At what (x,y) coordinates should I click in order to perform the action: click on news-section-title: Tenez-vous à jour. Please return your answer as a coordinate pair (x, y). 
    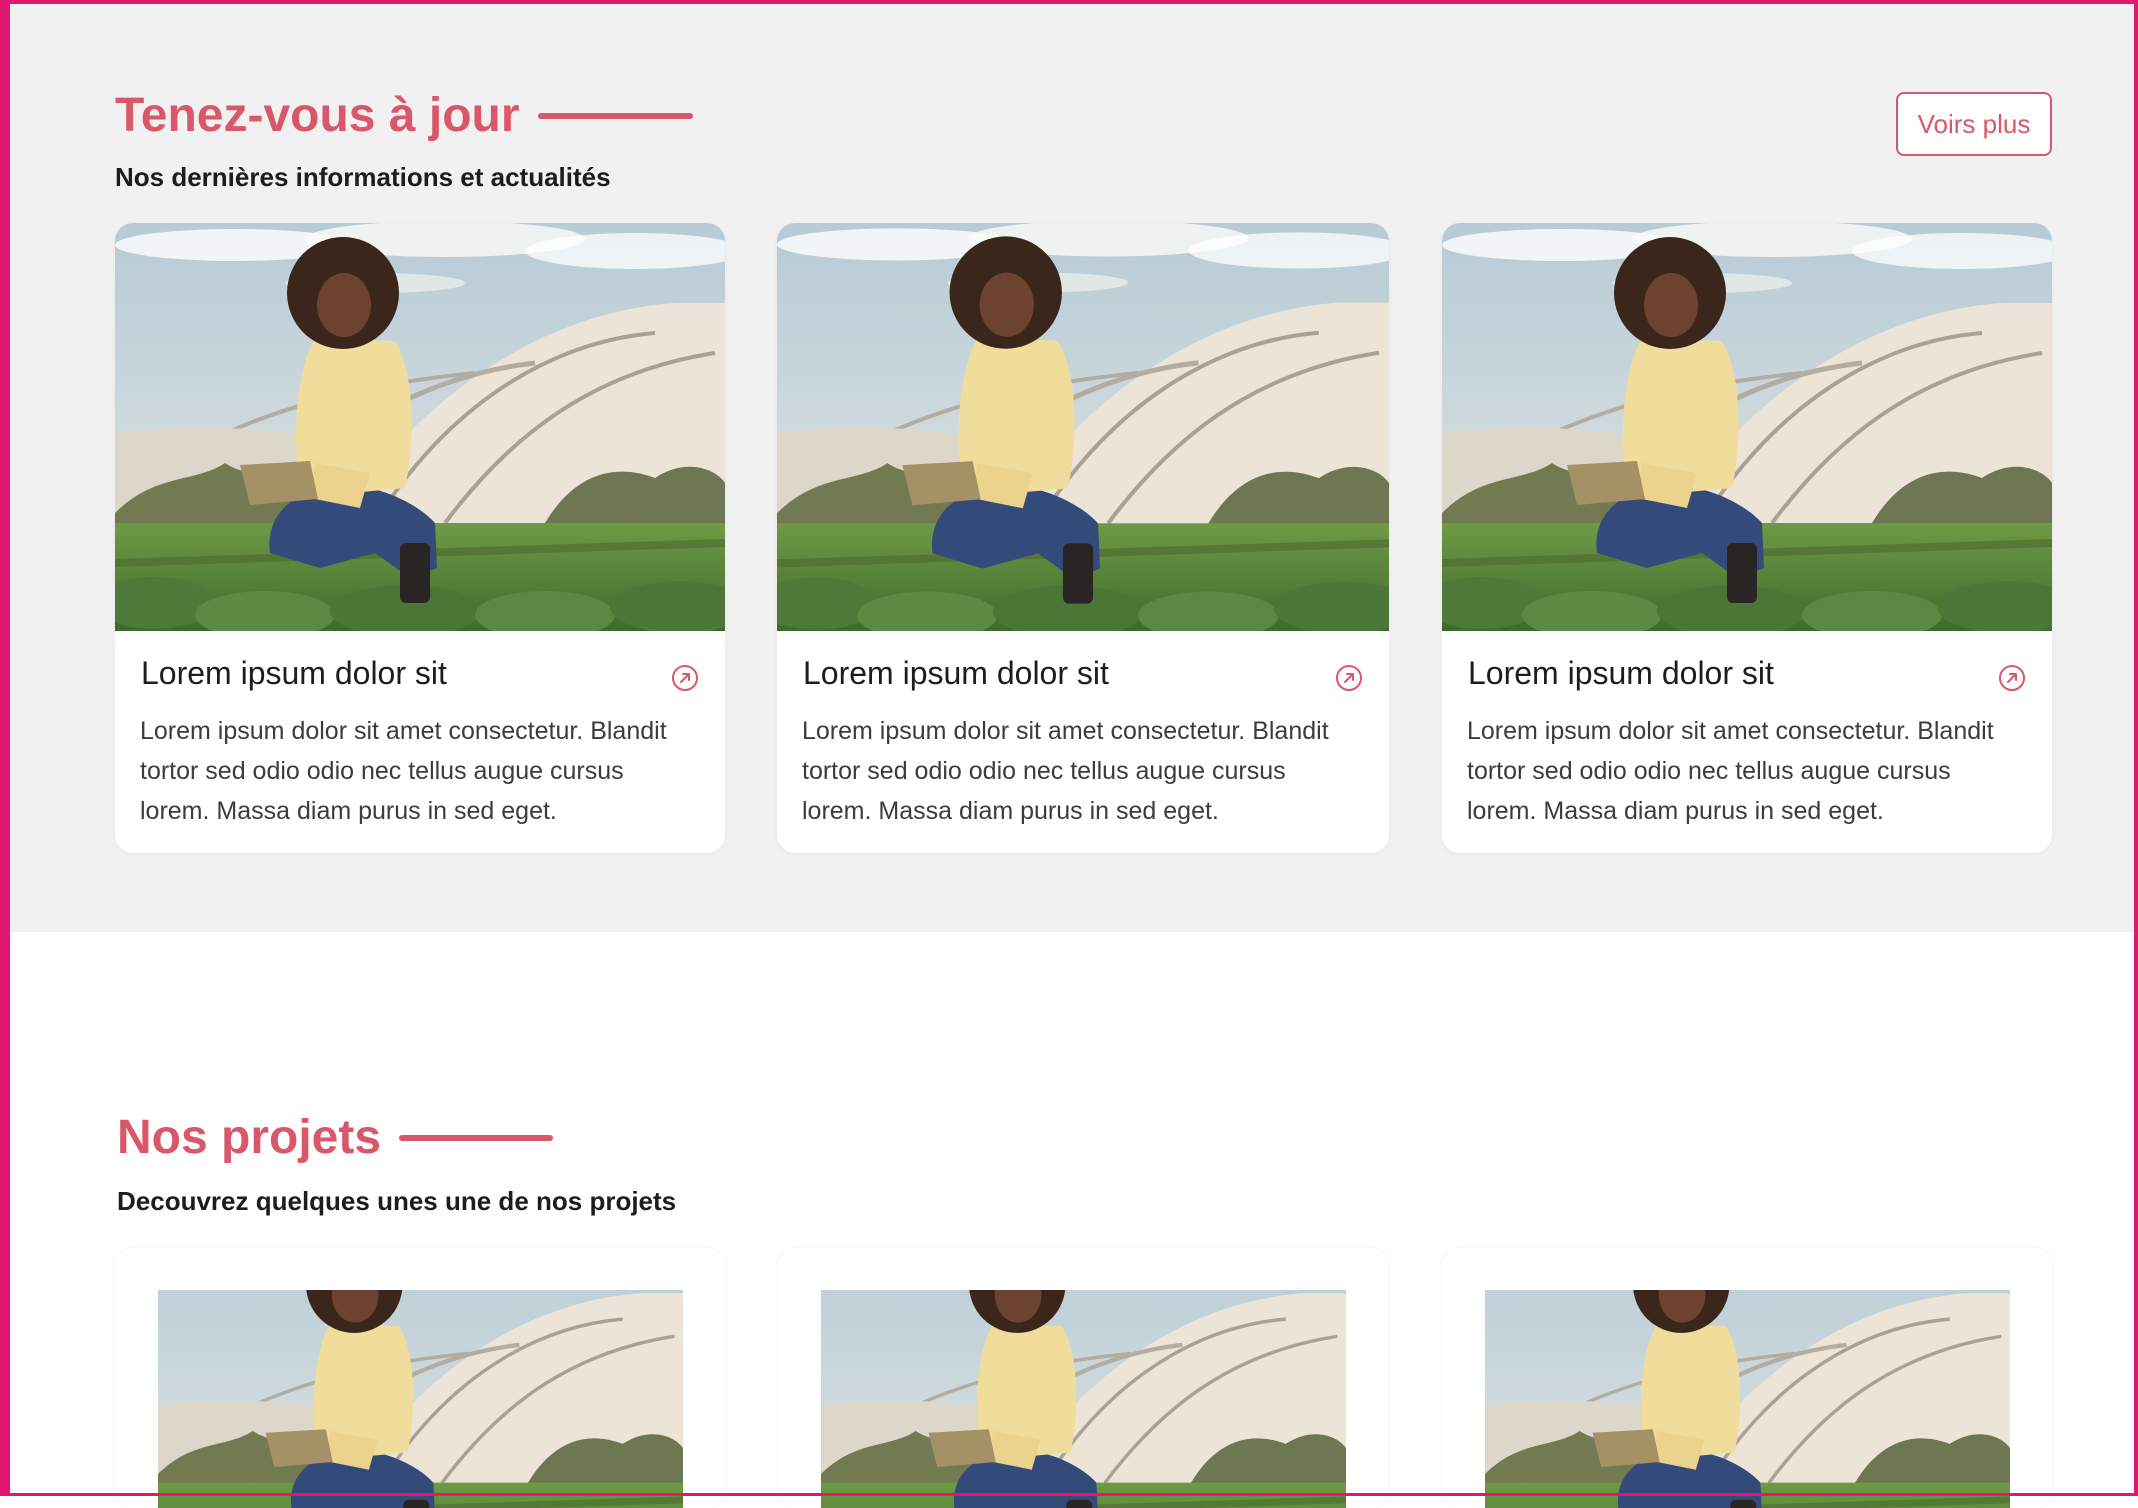
    Looking at the image, I should click on (404, 115).